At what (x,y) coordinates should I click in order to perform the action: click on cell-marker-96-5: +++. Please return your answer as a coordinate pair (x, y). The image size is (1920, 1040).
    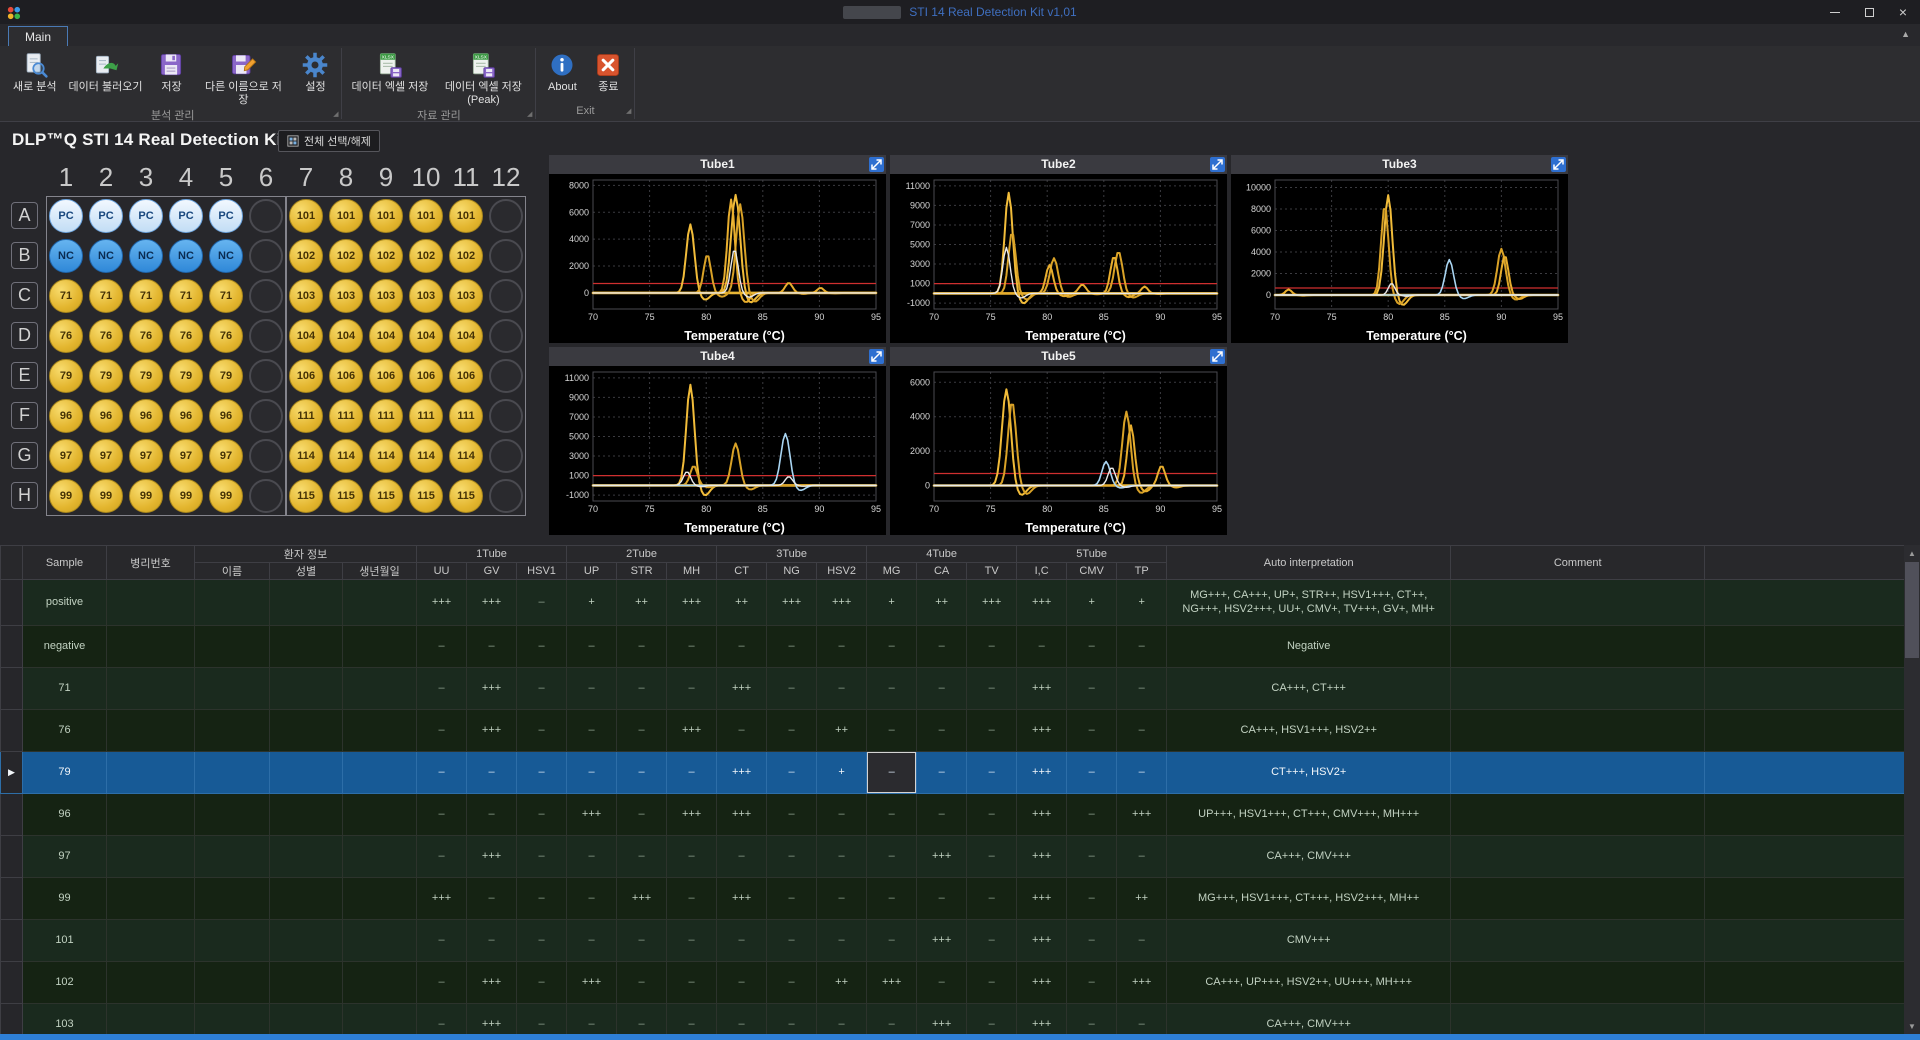
    Looking at the image, I should click on (692, 814).